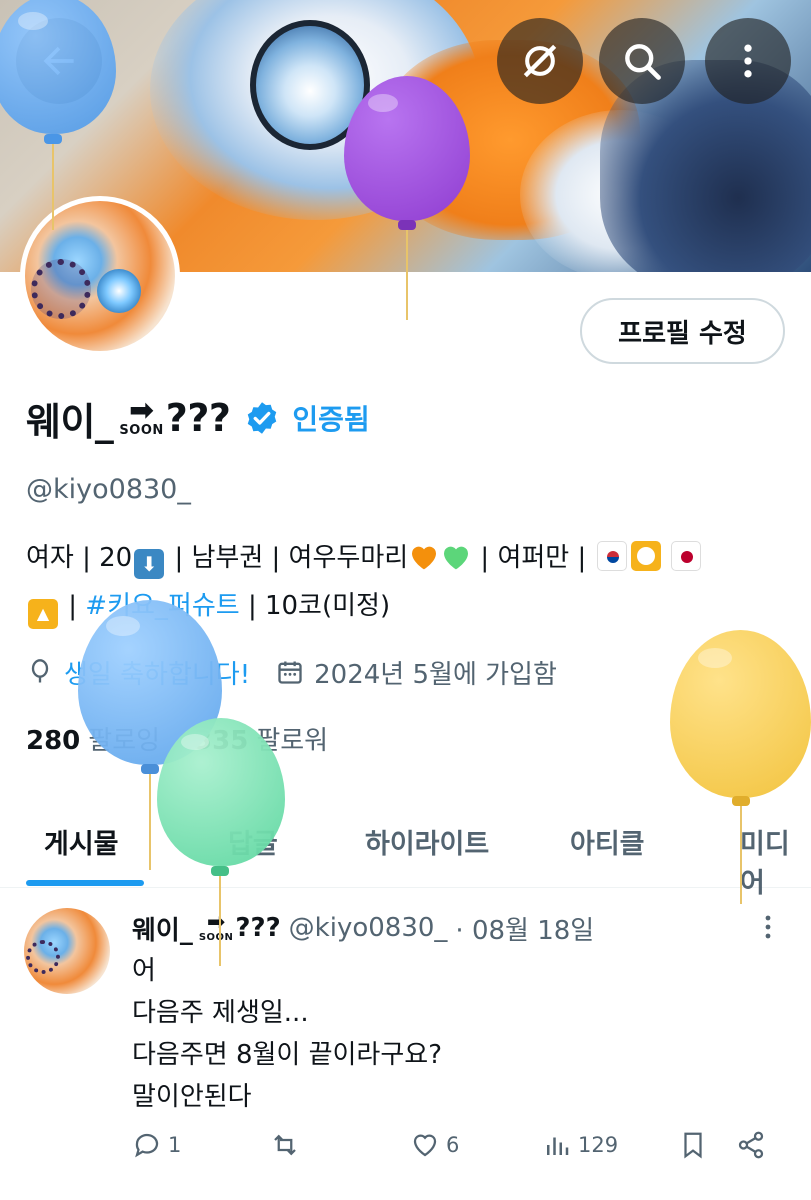  Describe the element at coordinates (149, 564) in the screenshot. I see `down-arrow-emoji: ⬇` at that location.